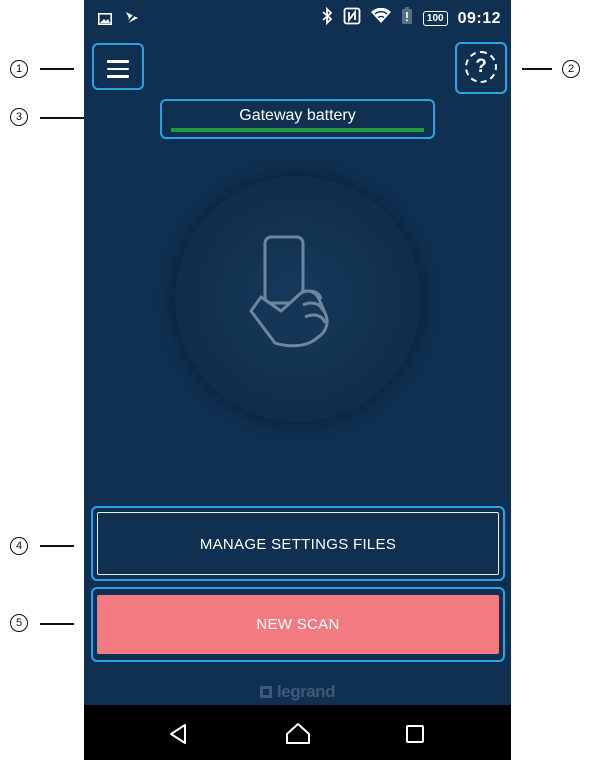 This screenshot has width=589, height=760. I want to click on help-button: ?, so click(481, 68).